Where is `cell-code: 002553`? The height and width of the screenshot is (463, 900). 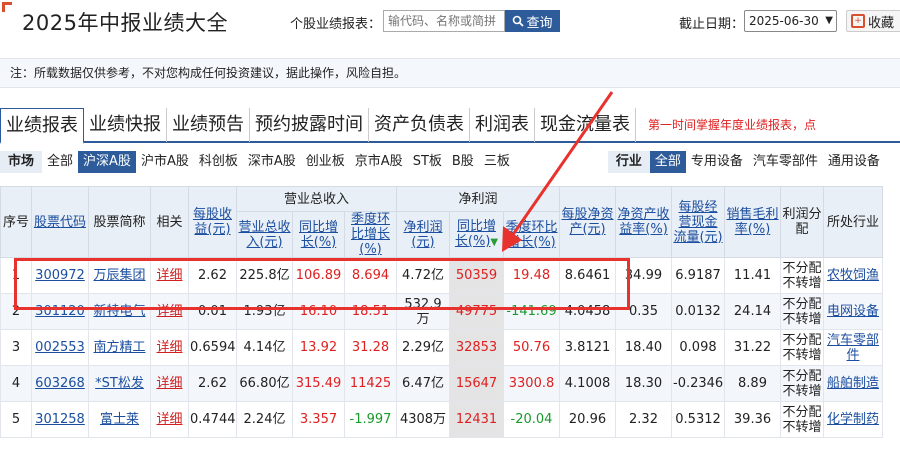
cell-code: 002553 is located at coordinates (60, 347).